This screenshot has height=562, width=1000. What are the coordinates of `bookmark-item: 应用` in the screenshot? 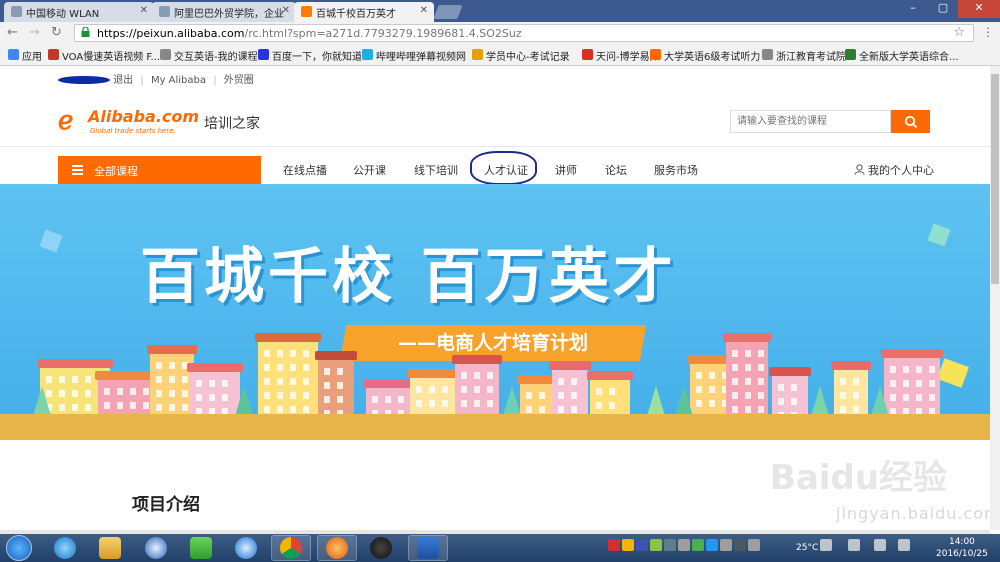 It's located at (25, 55).